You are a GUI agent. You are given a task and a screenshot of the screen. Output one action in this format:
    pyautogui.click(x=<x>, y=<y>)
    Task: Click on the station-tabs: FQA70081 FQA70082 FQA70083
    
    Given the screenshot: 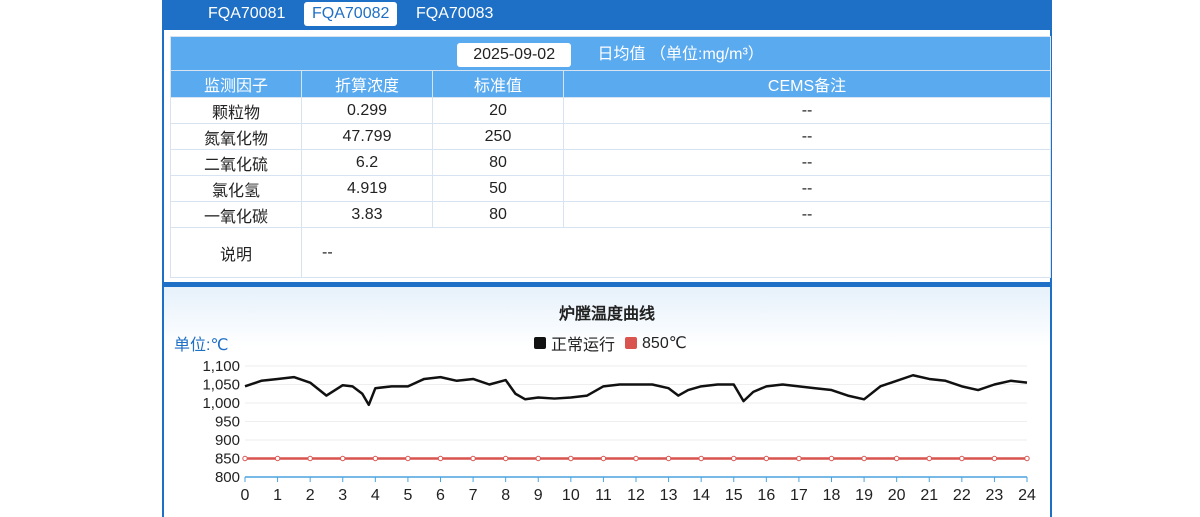 What is the action you would take?
    pyautogui.click(x=607, y=15)
    